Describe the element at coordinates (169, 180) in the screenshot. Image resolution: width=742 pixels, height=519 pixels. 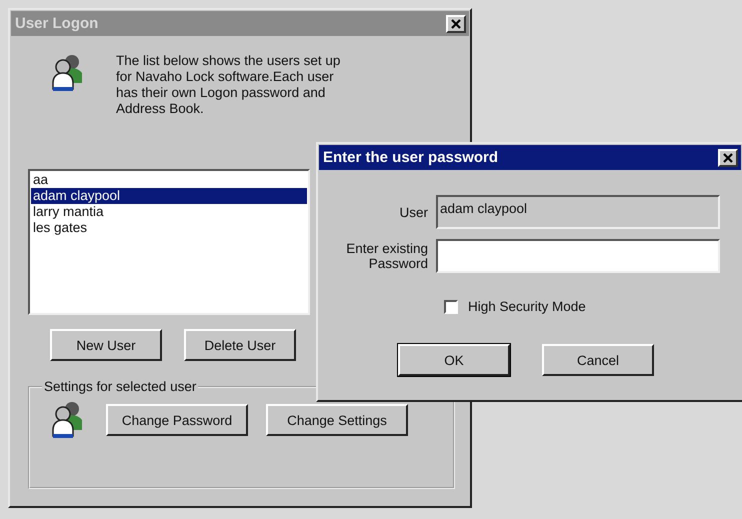
I see `user-list-item: aa` at that location.